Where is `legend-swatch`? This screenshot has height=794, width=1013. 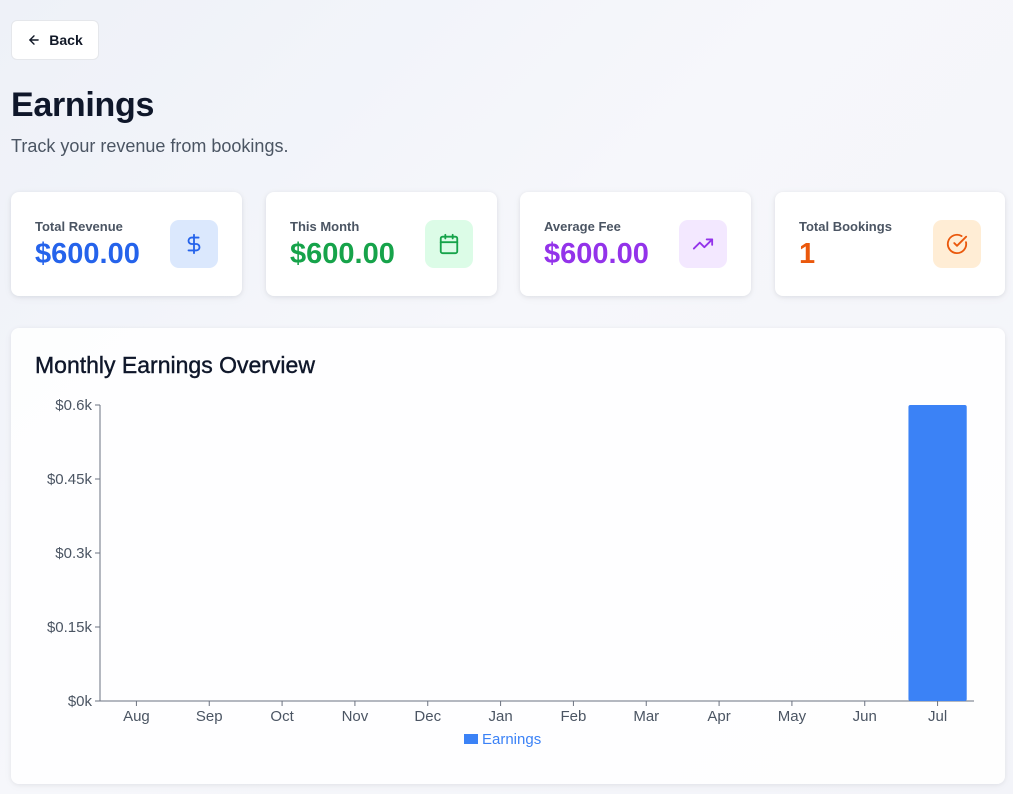
legend-swatch is located at coordinates (471, 739).